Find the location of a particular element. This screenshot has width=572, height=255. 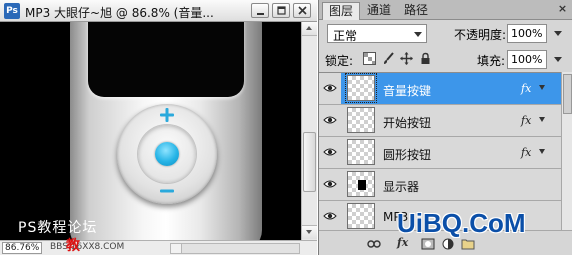

arrow-up-icon is located at coordinates (309, 28).